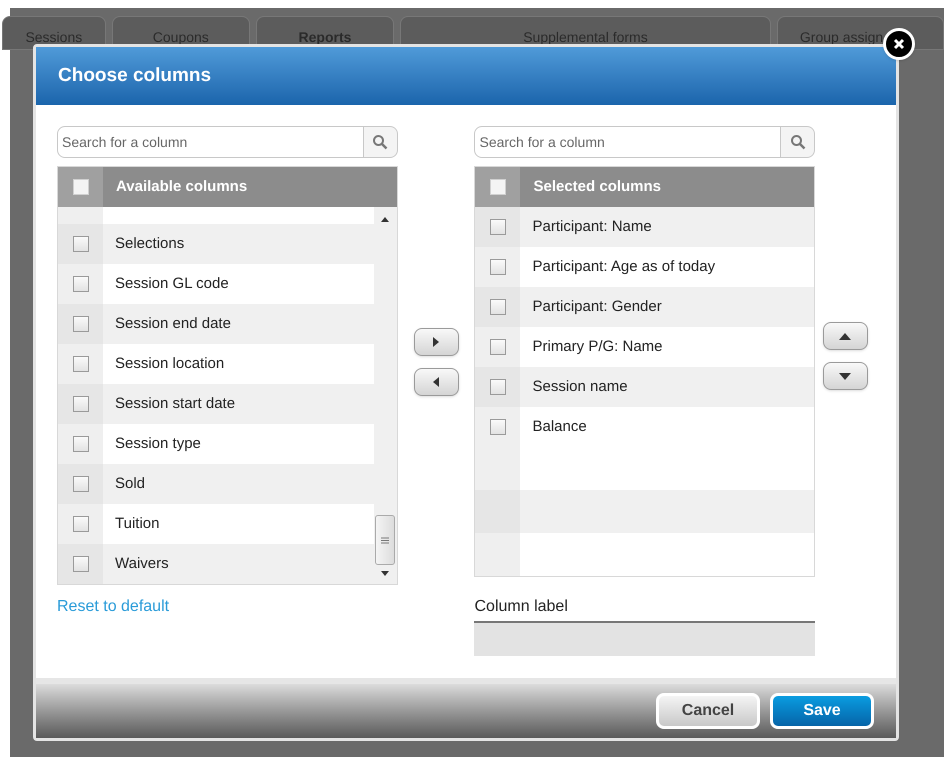 Image resolution: width=944 pixels, height=757 pixels. I want to click on column-option: Waivers, so click(142, 564).